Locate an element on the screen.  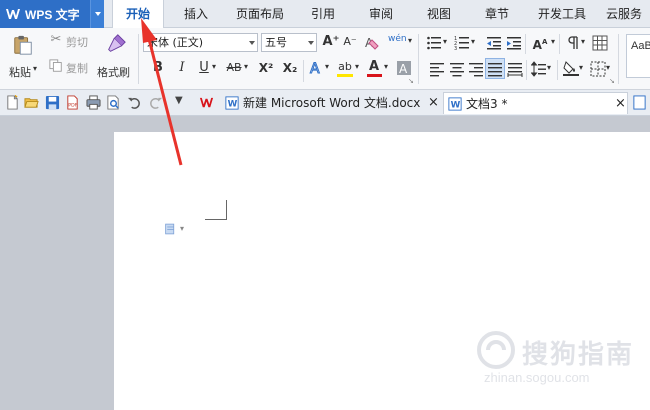
numbered-list-dropdown-icon: ▾ is located at coordinates (473, 41).